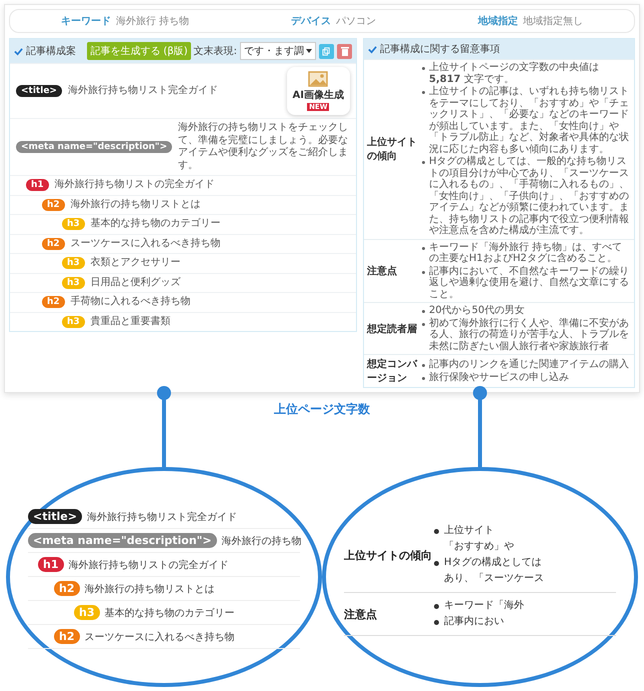 Image resolution: width=644 pixels, height=691 pixels. Describe the element at coordinates (392, 371) in the screenshot. I see `section-label: 想定コンバージョン` at that location.